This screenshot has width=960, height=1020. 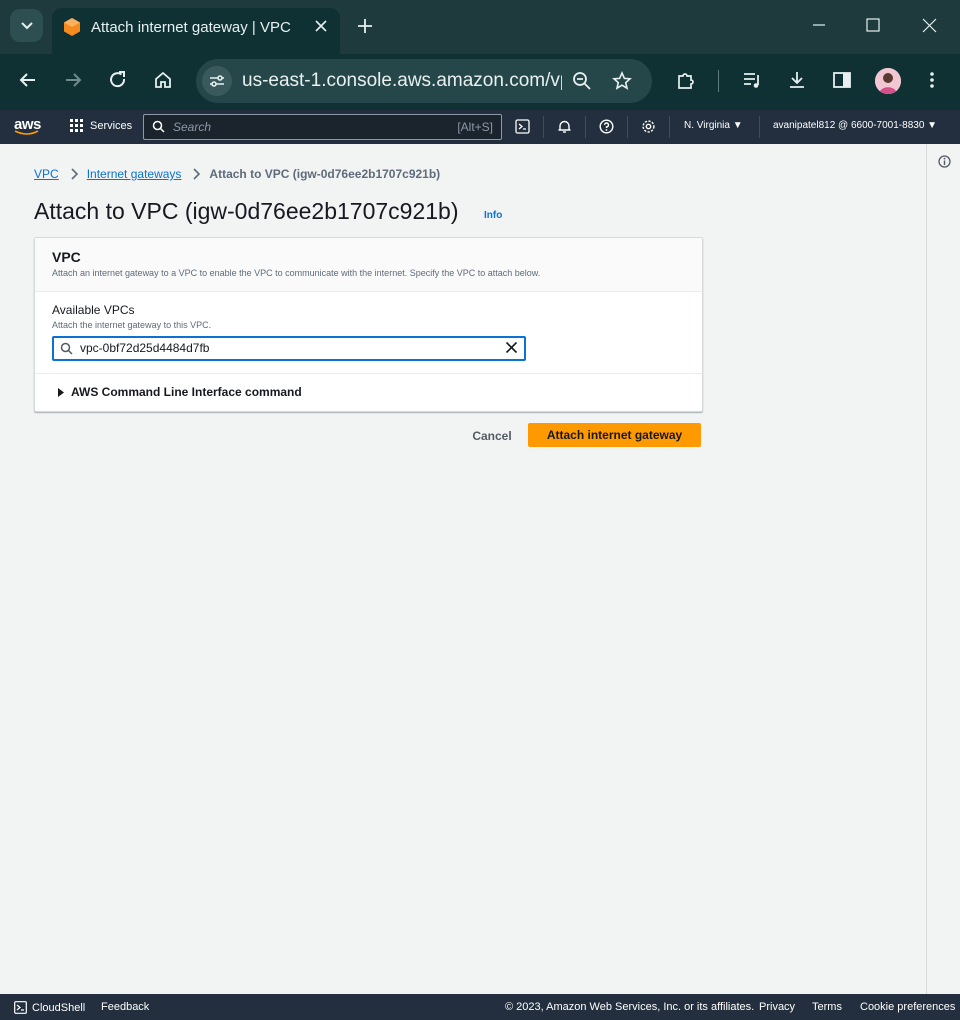 What do you see at coordinates (582, 81) in the screenshot?
I see `zoom-icon` at bounding box center [582, 81].